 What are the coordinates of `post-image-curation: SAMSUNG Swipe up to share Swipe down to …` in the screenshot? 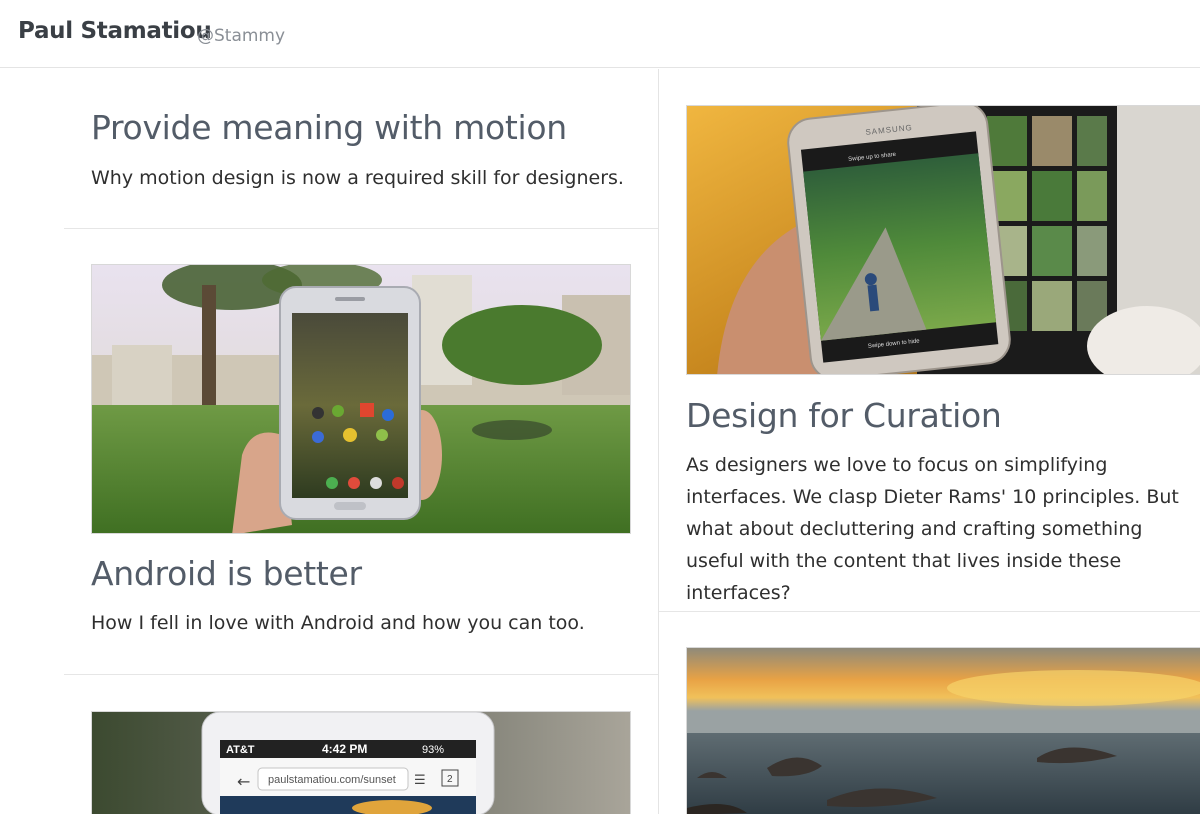 It's located at (943, 240).